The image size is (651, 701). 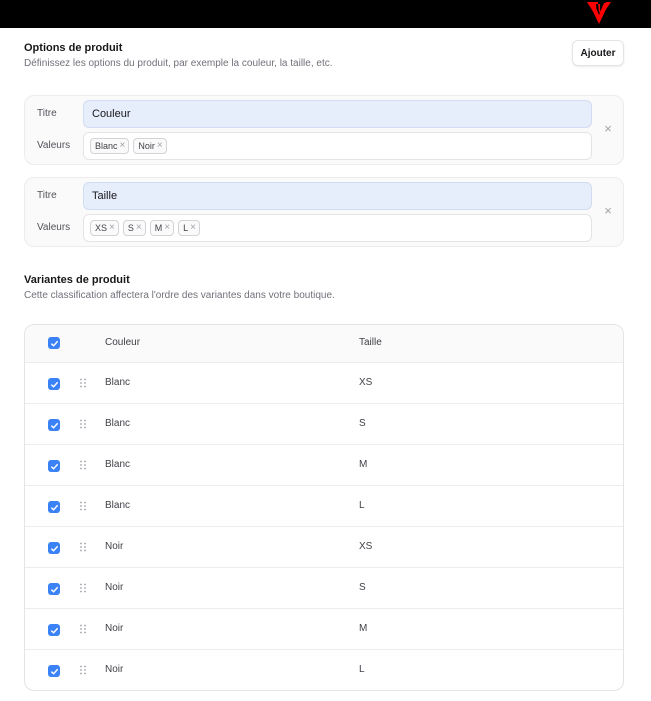 I want to click on value-chip: M ×, so click(x=162, y=228).